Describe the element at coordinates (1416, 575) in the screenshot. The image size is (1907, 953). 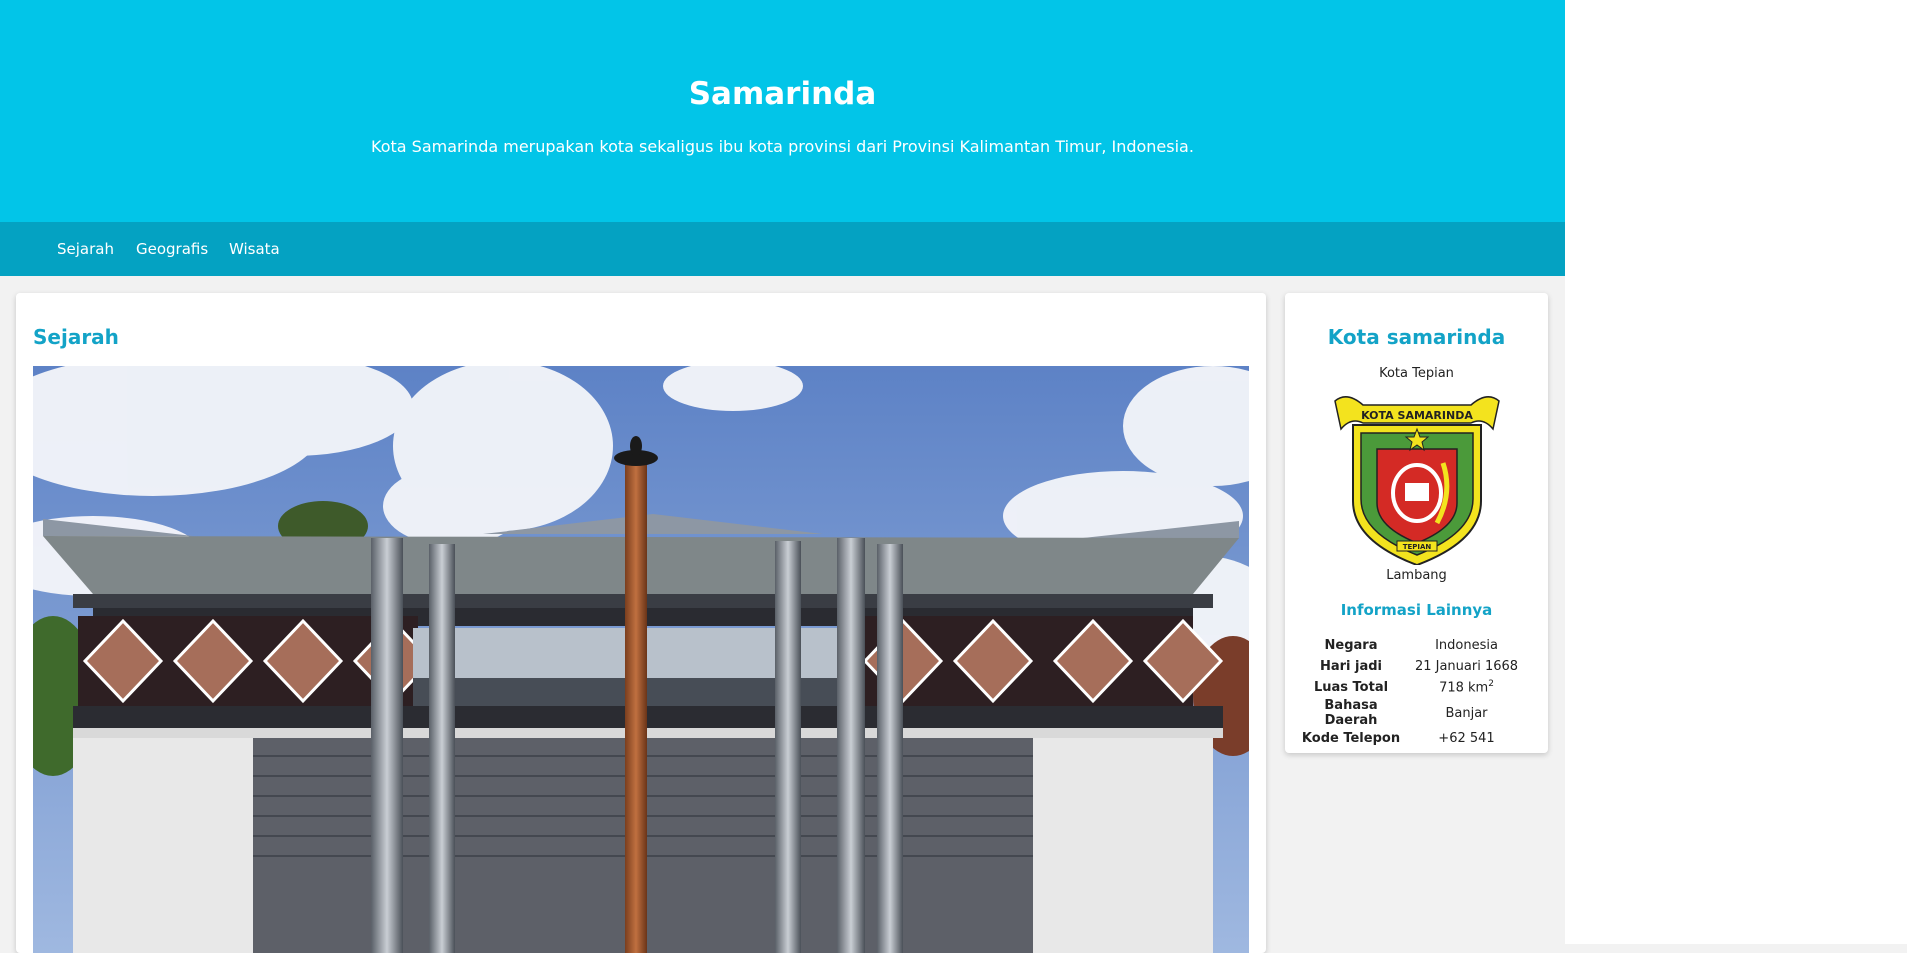
I see `emblem-caption: Lambang` at that location.